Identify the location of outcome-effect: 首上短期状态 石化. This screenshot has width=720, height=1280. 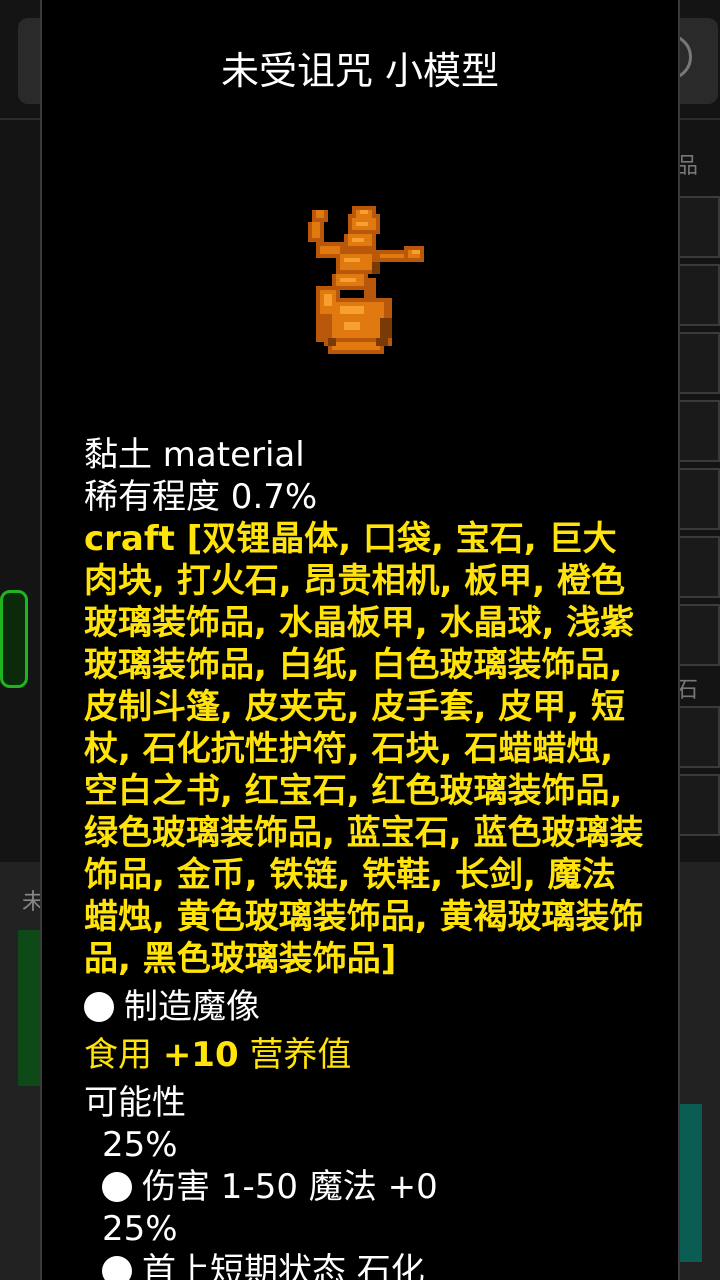
(283, 1265).